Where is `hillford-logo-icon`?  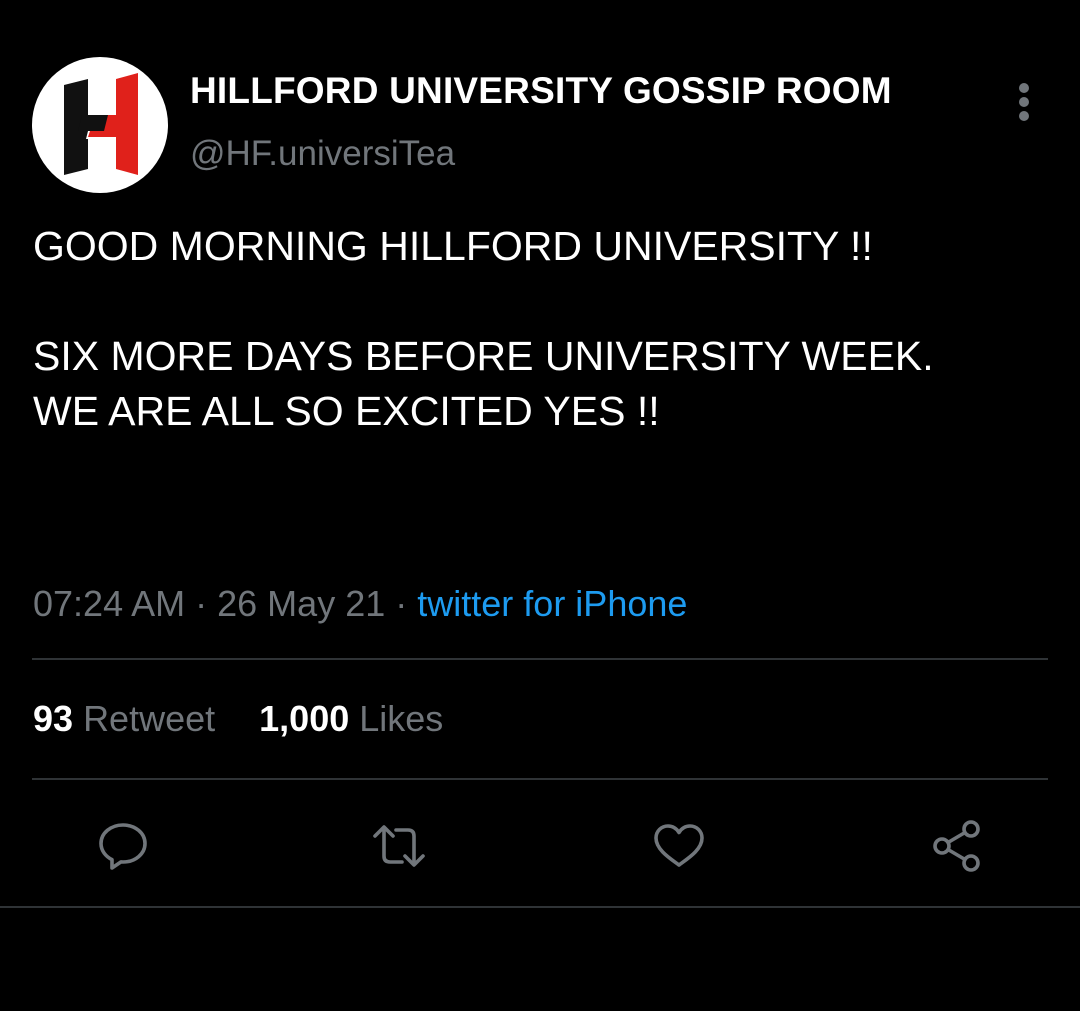
hillford-logo-icon is located at coordinates (101, 124).